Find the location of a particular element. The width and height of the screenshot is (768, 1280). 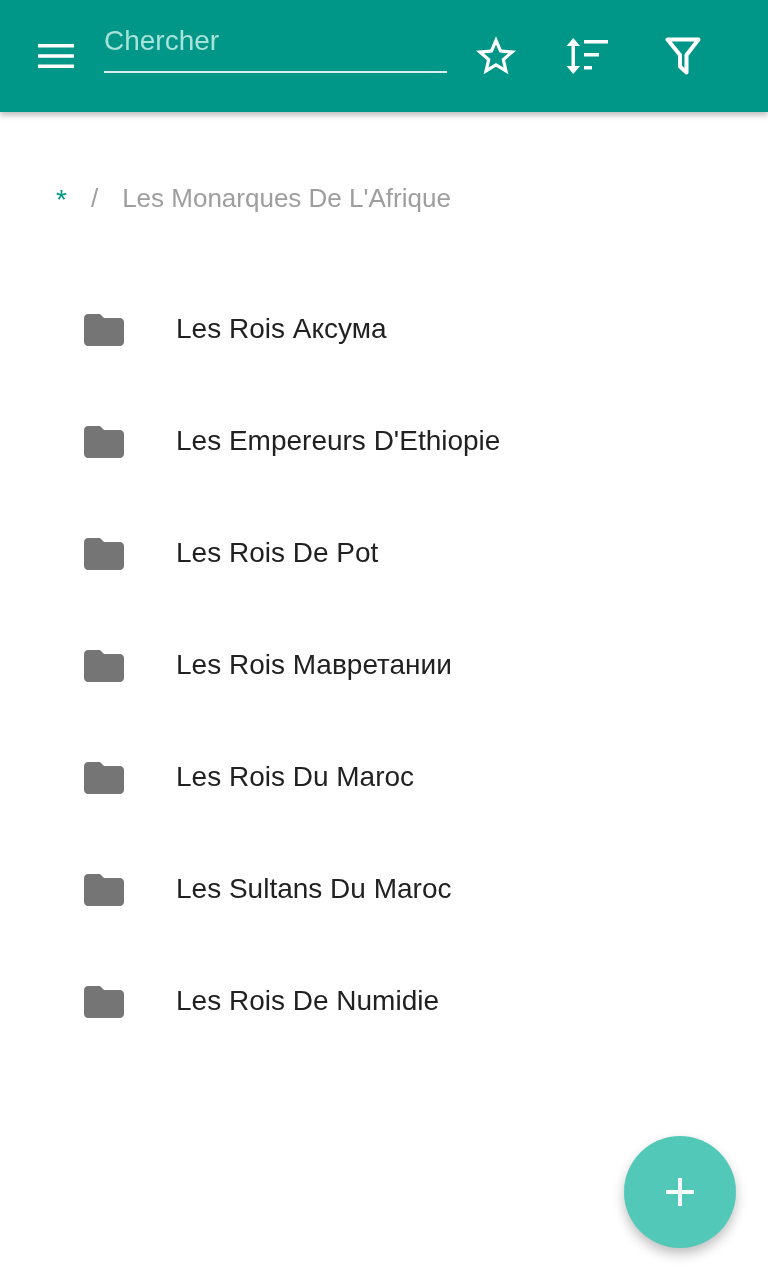

plus-icon is located at coordinates (680, 1192).